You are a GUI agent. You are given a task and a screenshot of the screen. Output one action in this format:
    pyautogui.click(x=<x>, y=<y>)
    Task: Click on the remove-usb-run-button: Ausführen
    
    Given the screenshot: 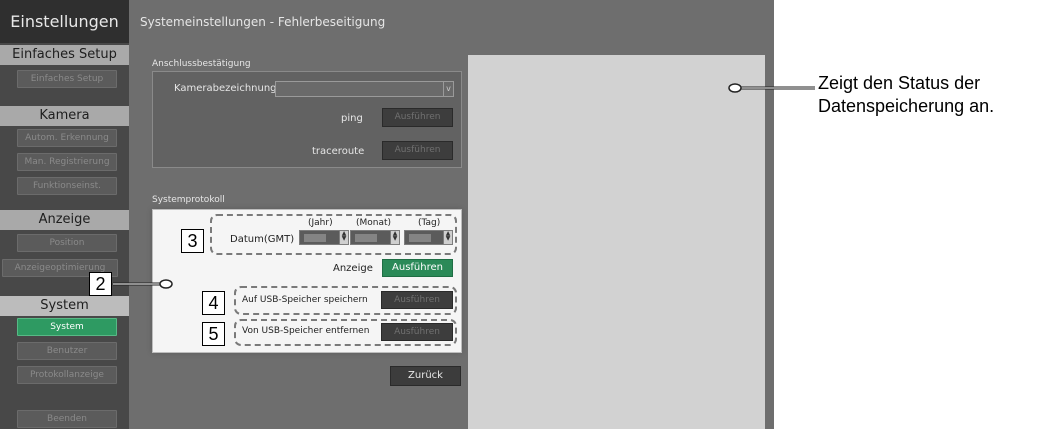 What is the action you would take?
    pyautogui.click(x=417, y=332)
    